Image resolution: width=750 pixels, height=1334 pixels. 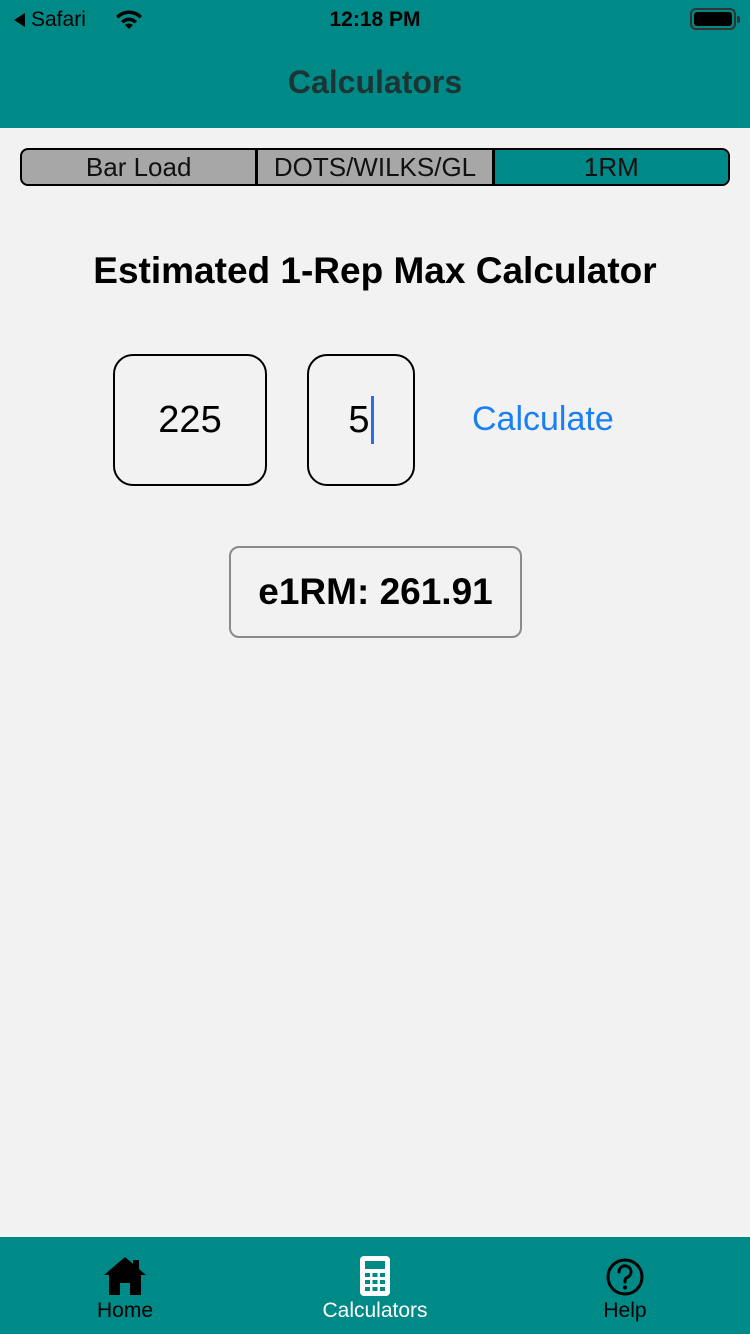 I want to click on home-icon, so click(x=125, y=1276).